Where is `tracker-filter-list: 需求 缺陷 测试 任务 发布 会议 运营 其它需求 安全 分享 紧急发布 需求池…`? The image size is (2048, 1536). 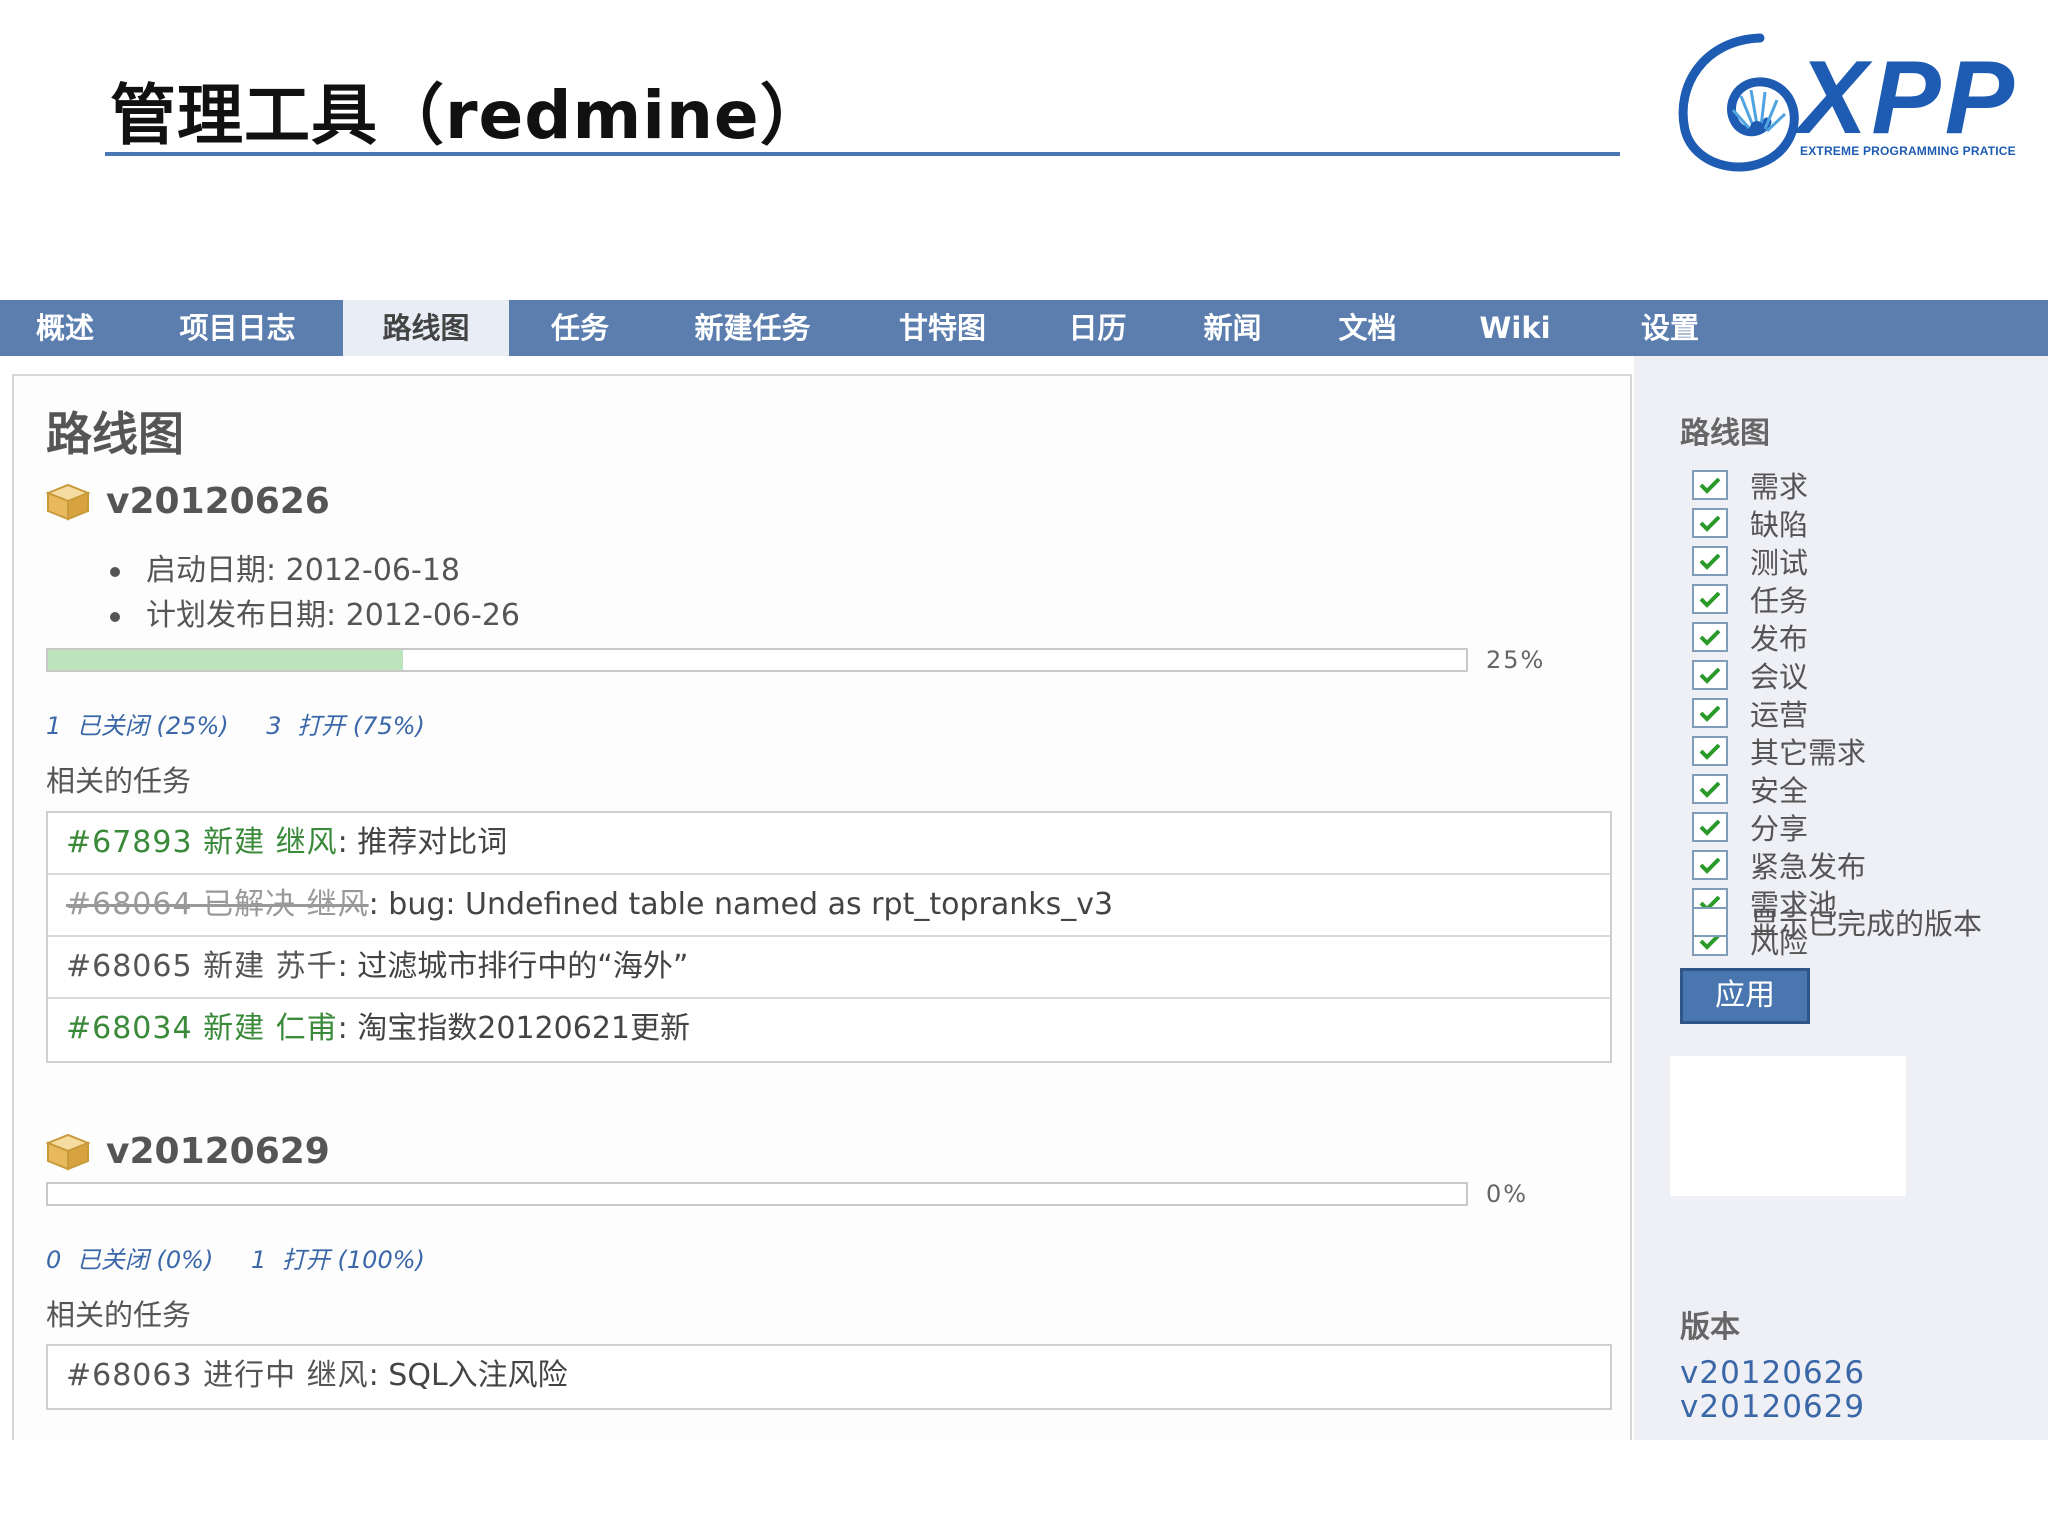
tracker-filter-list: 需求 缺陷 测试 任务 发布 会议 运营 其它需求 安全 分享 紧急发布 需求池… is located at coordinates (1779, 713).